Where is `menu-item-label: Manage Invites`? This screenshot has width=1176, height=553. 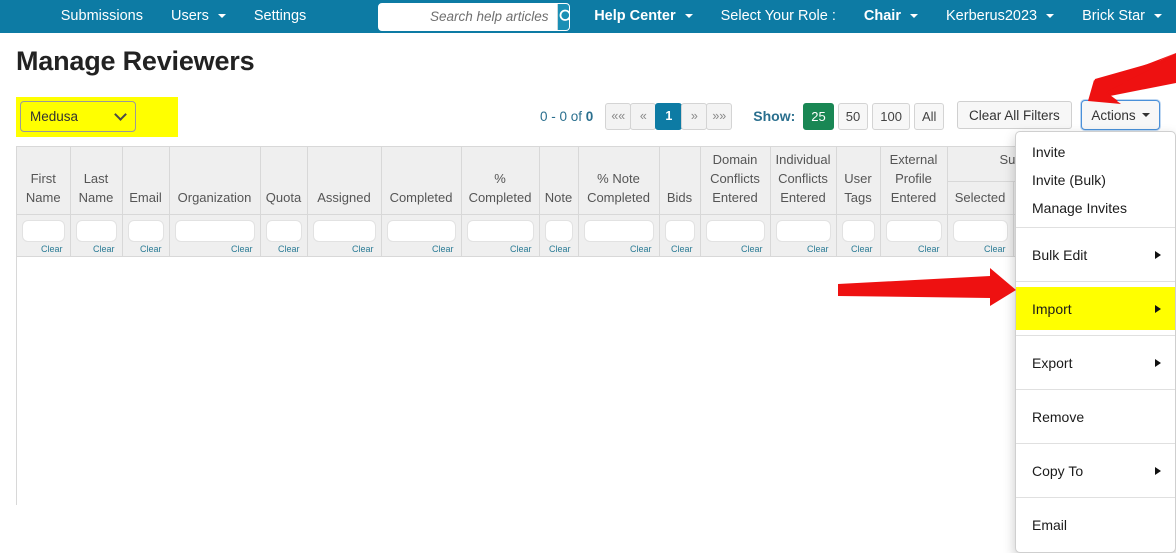 menu-item-label: Manage Invites is located at coordinates (1079, 208).